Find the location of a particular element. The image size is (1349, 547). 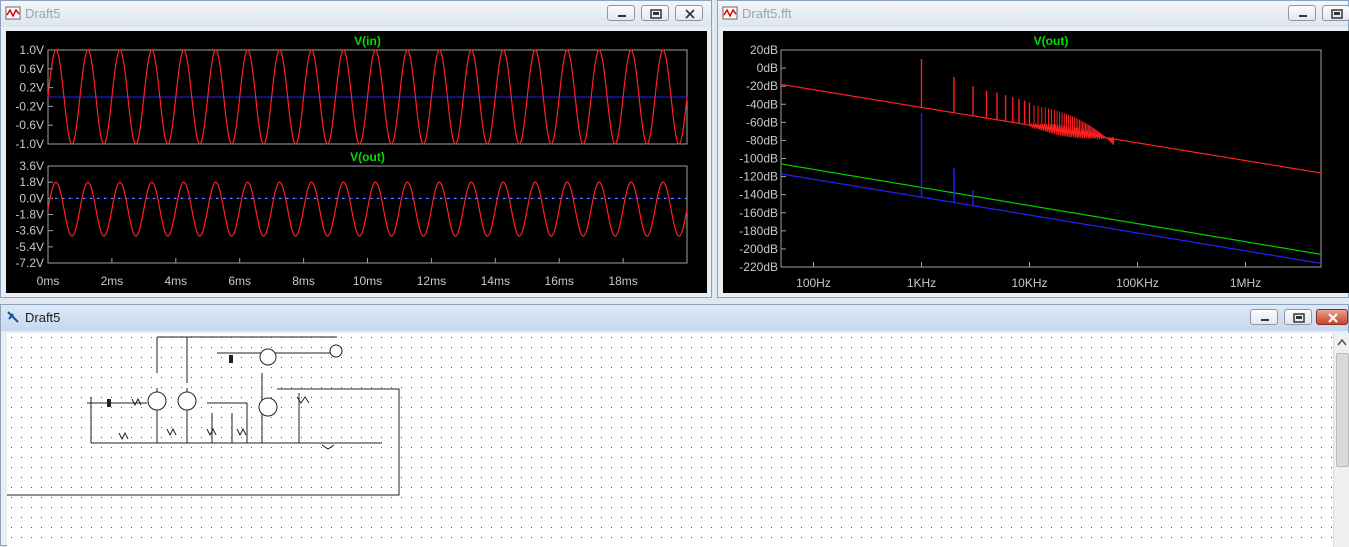

scrollbar-thumb is located at coordinates (1342, 410).